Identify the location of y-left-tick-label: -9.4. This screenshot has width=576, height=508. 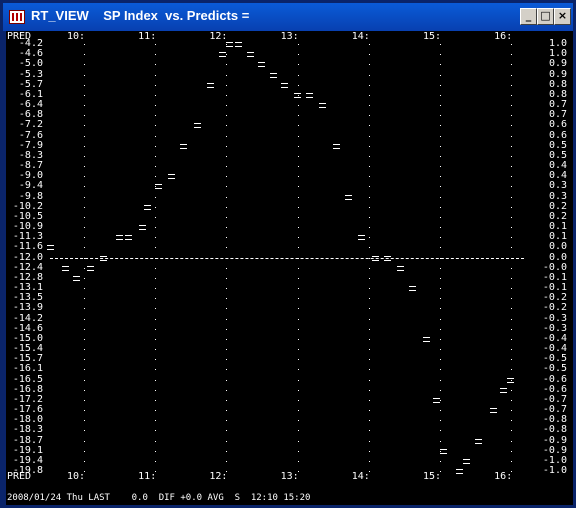
(30, 186).